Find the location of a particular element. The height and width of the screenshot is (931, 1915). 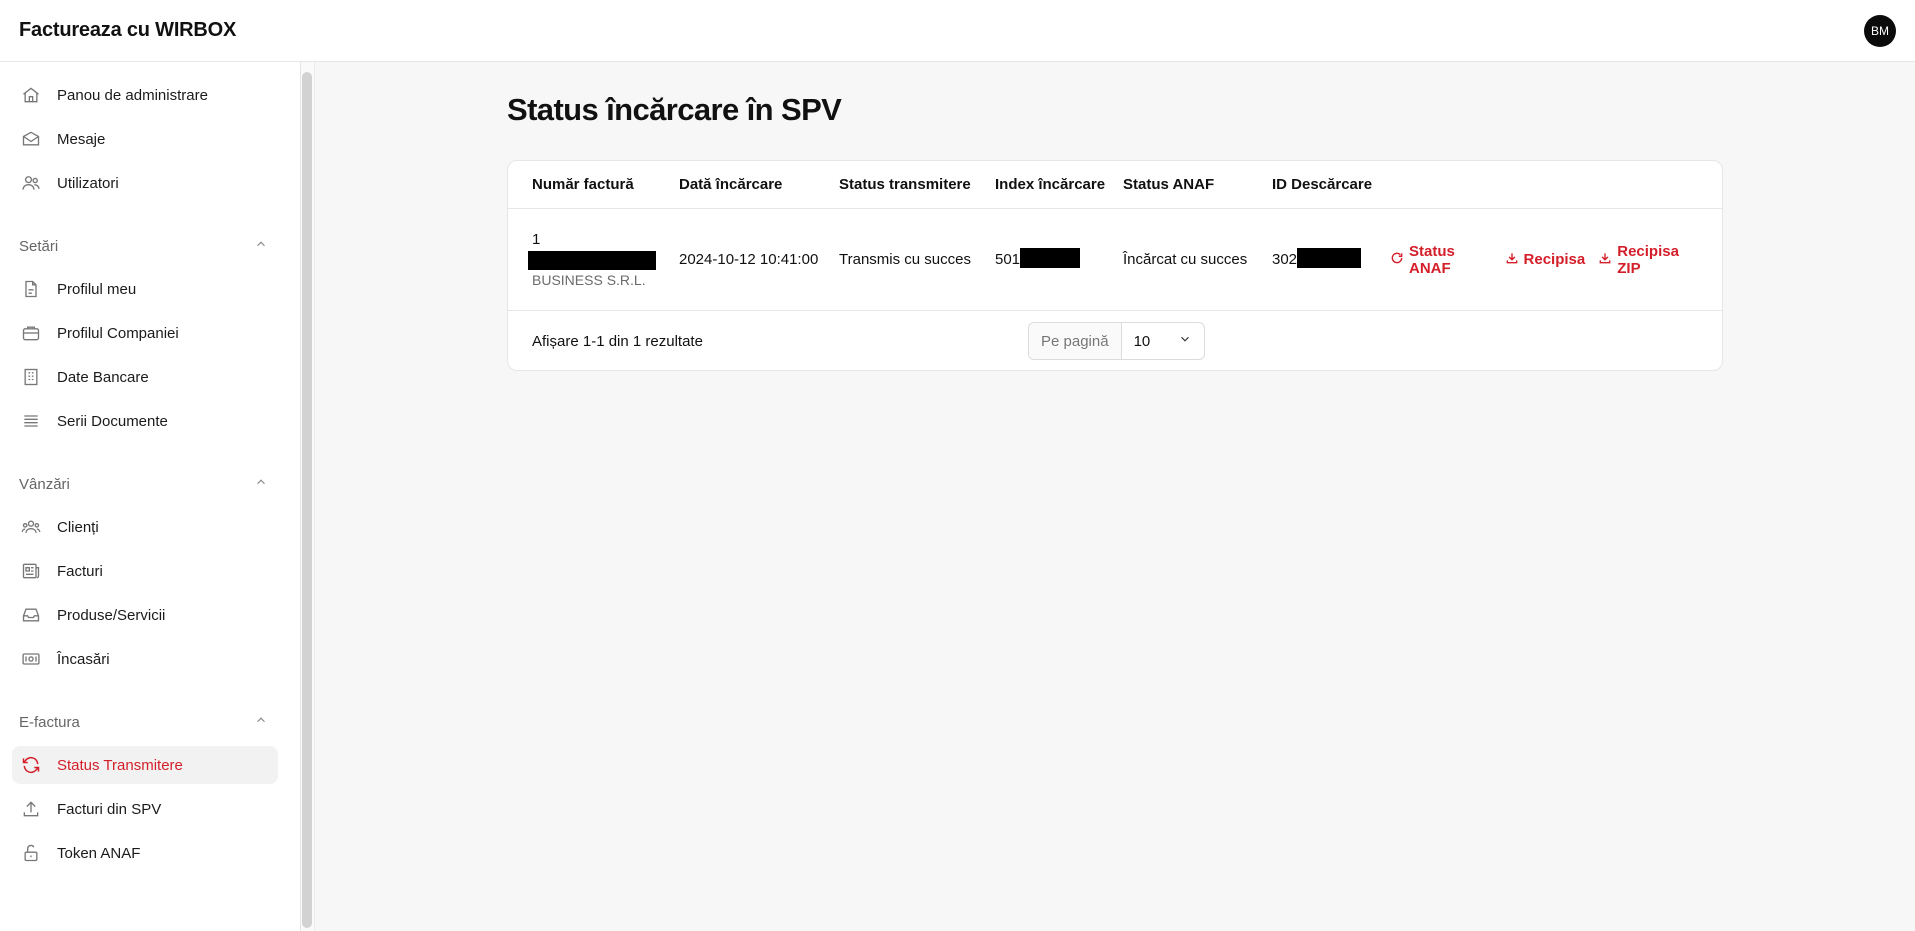

section-title: Vânzări is located at coordinates (44, 484).